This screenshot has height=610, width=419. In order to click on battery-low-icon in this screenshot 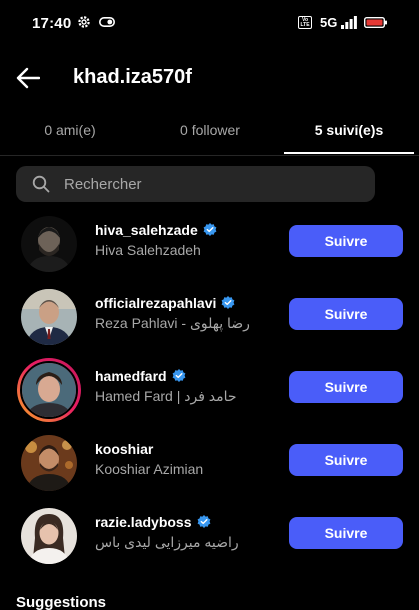, I will do `click(375, 22)`.